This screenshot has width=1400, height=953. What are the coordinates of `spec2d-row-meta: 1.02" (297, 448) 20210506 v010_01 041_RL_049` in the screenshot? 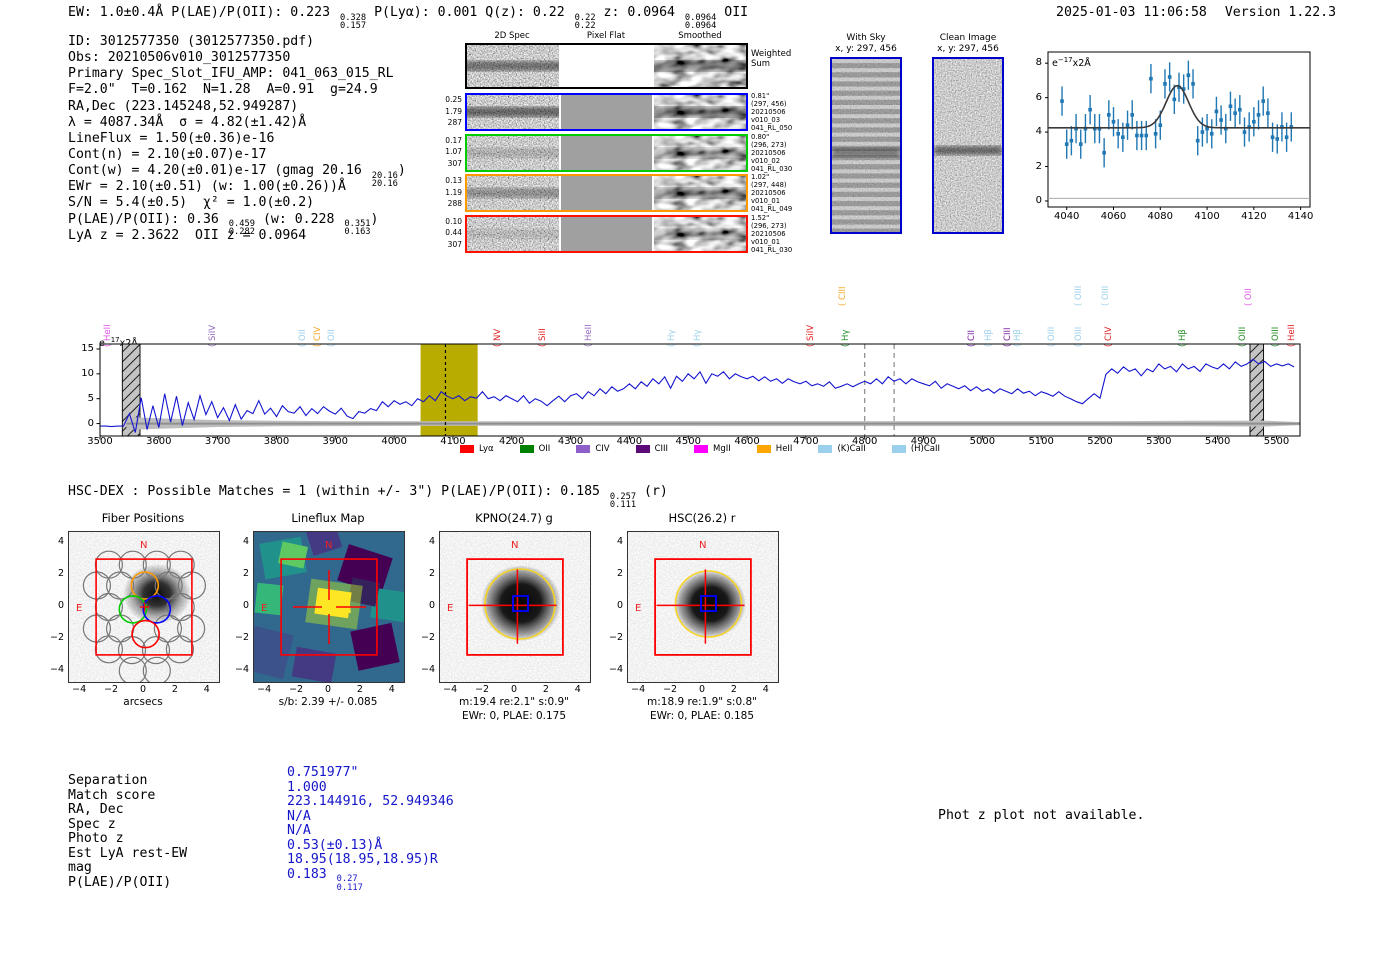 It's located at (787, 193).